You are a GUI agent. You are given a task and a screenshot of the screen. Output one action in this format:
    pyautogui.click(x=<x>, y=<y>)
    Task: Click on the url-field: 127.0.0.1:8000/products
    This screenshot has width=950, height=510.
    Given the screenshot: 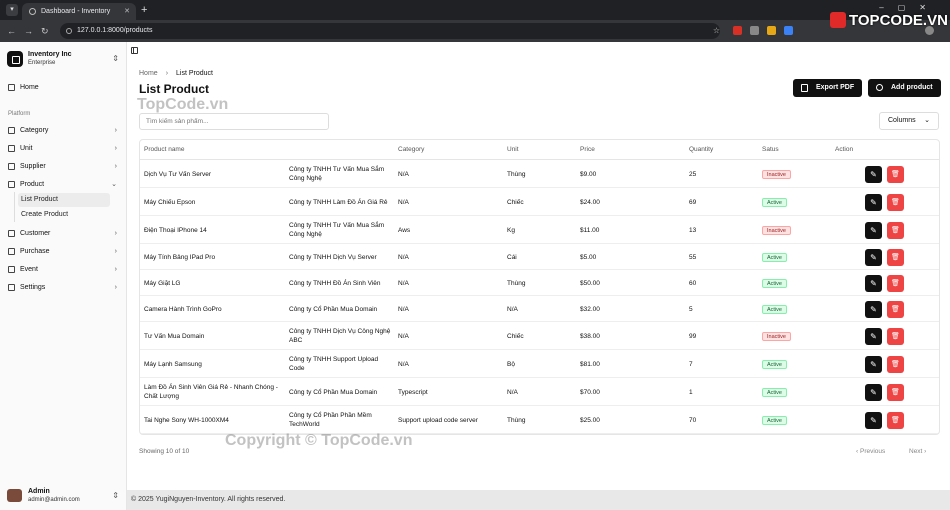 What is the action you would take?
    pyautogui.click(x=390, y=31)
    